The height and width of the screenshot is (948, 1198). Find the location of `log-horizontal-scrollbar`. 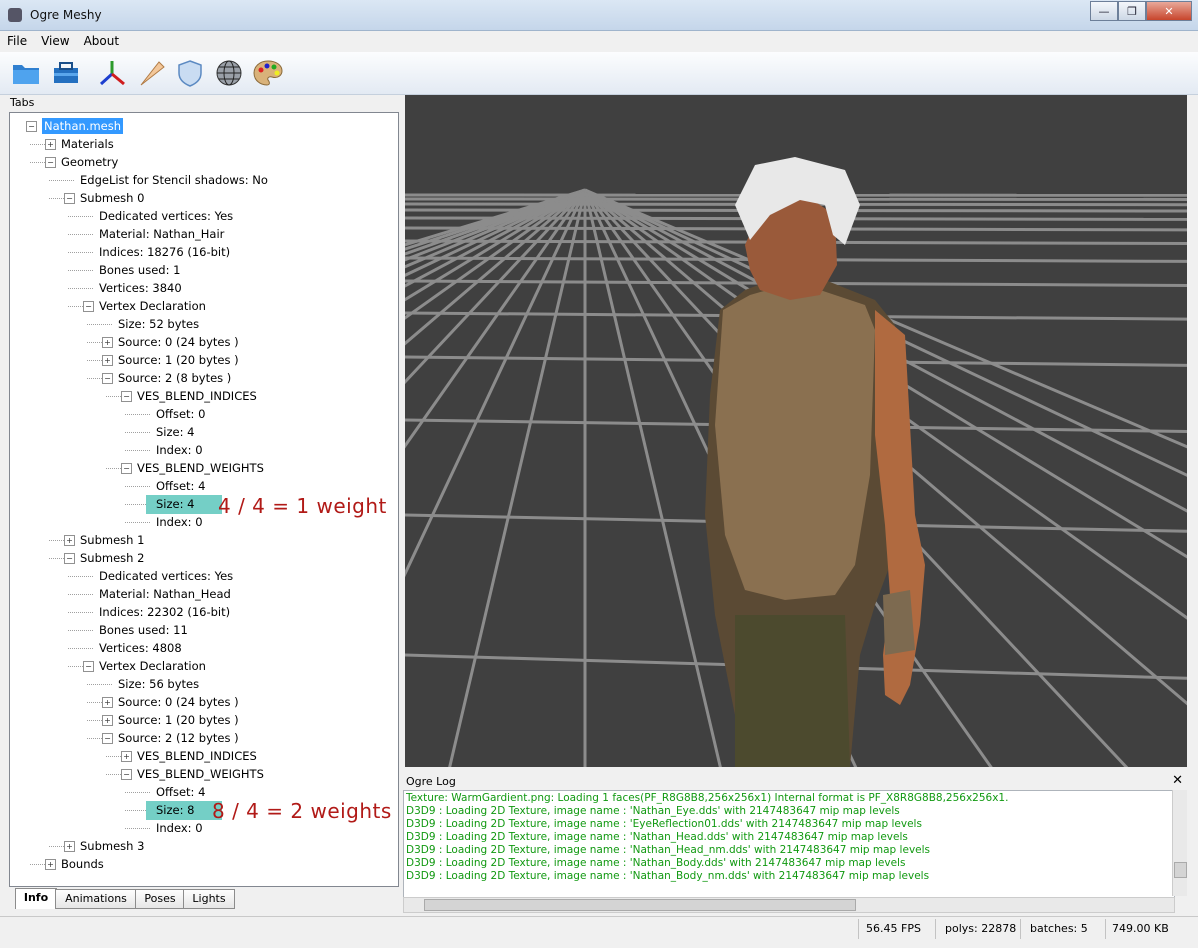

log-horizontal-scrollbar is located at coordinates (789, 905).